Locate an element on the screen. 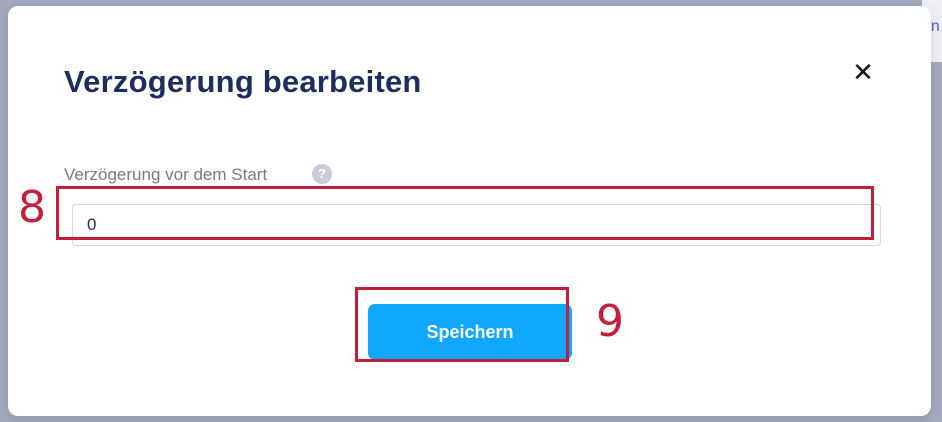 The width and height of the screenshot is (942, 422). dialog-title: Verzögerung bearbeiten is located at coordinates (243, 81).